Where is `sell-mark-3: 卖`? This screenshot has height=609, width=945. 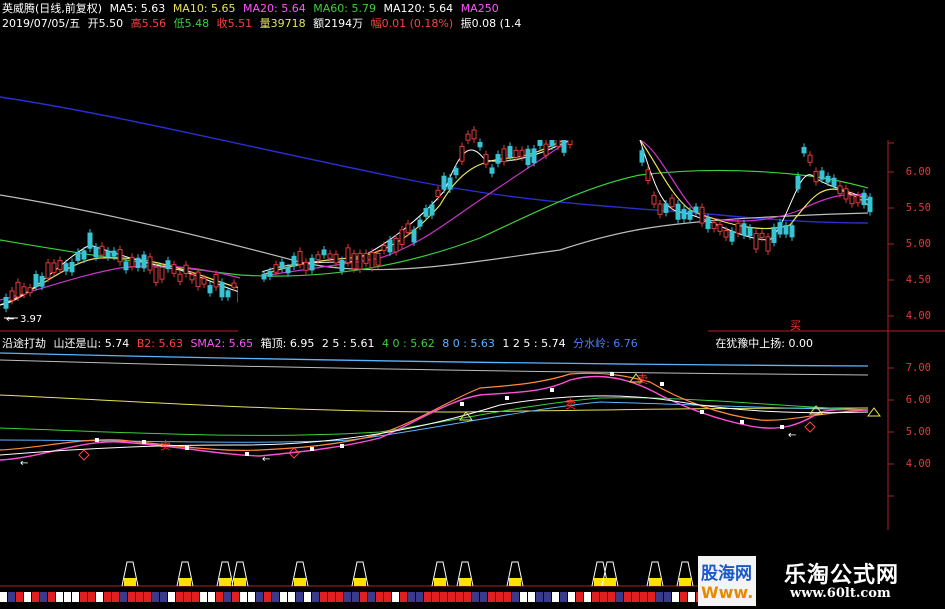 sell-mark-3: 卖 is located at coordinates (642, 379).